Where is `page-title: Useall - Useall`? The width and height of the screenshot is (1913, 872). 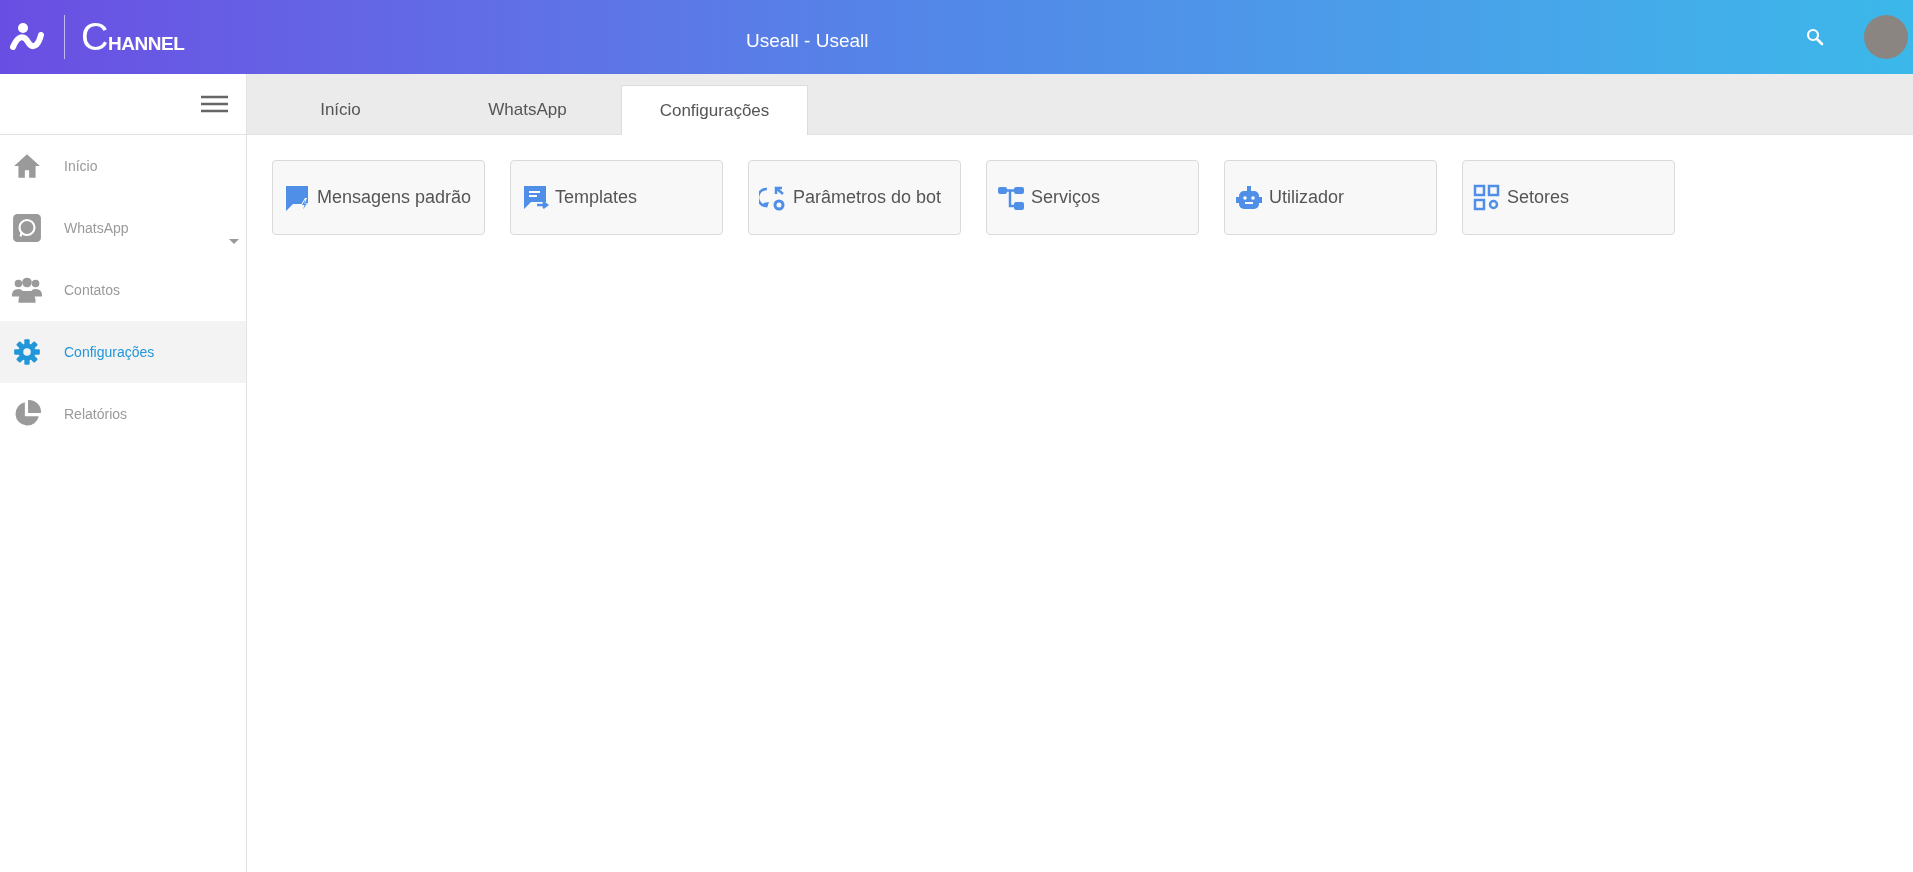 page-title: Useall - Useall is located at coordinates (807, 41).